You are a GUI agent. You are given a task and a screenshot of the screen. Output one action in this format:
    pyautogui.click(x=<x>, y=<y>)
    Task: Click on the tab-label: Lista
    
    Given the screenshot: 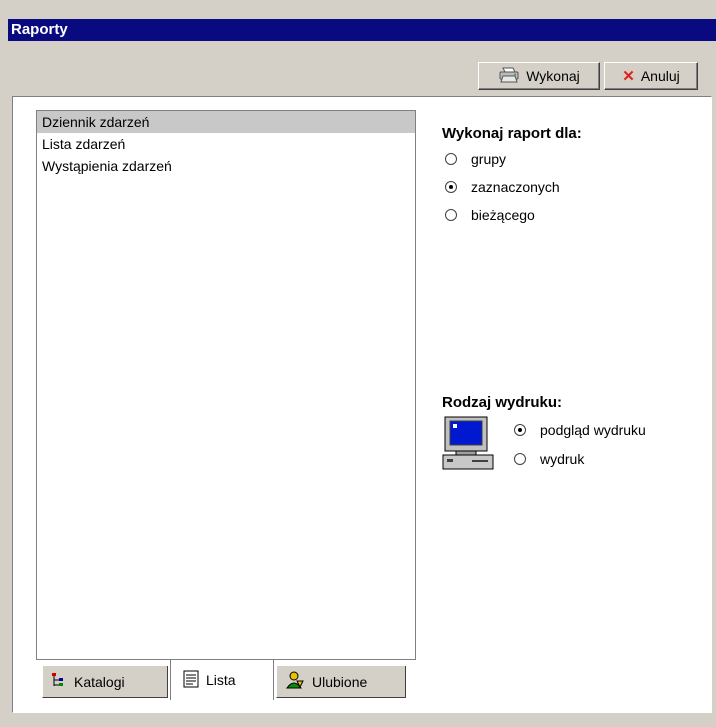 What is the action you would take?
    pyautogui.click(x=221, y=680)
    